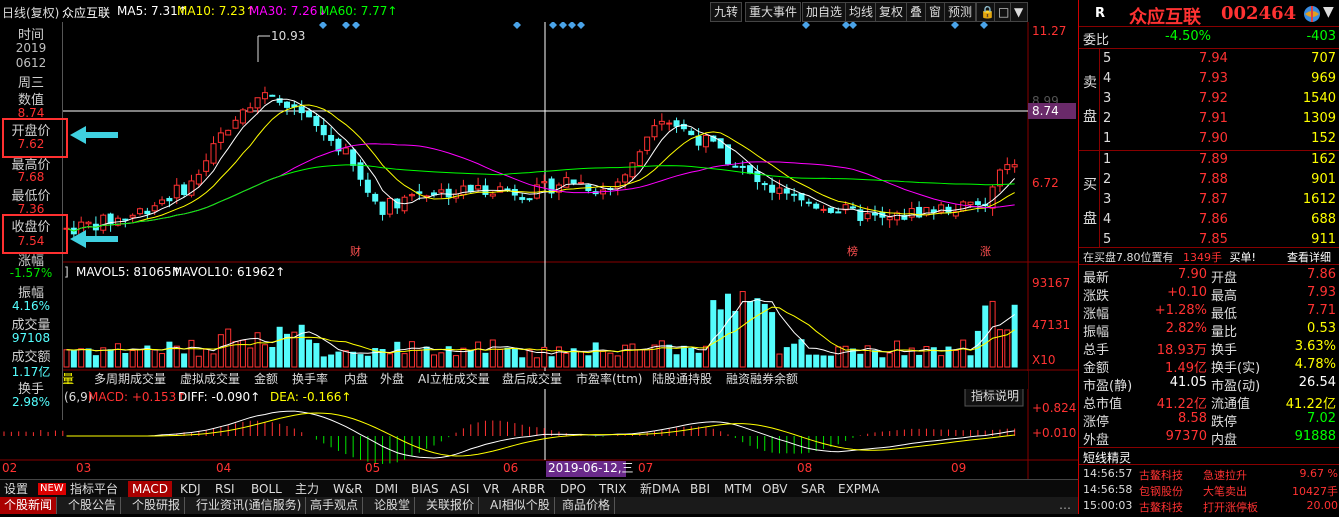 This screenshot has width=1339, height=517. Describe the element at coordinates (586, 505) in the screenshot. I see `tab-commodity-prices: 商品价格` at that location.